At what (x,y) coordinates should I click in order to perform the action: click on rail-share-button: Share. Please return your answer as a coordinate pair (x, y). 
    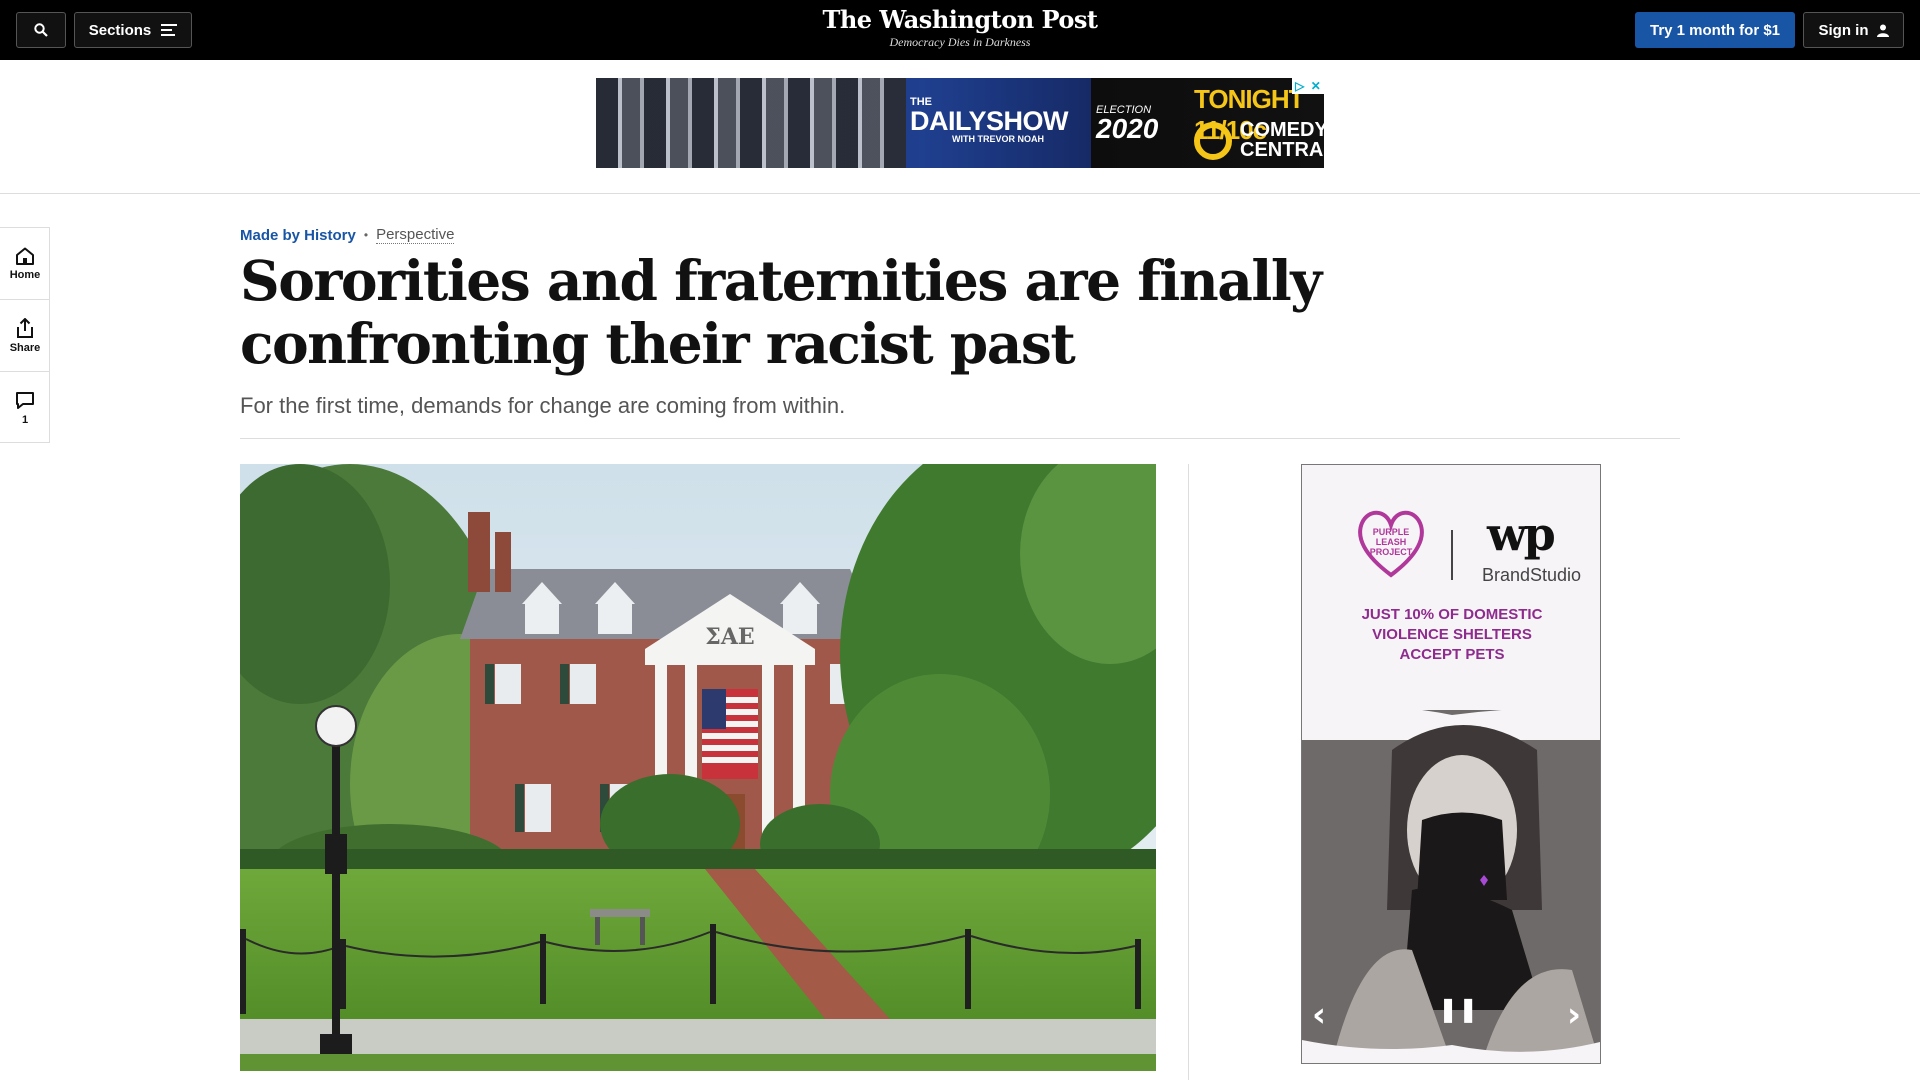
    Looking at the image, I should click on (25, 336).